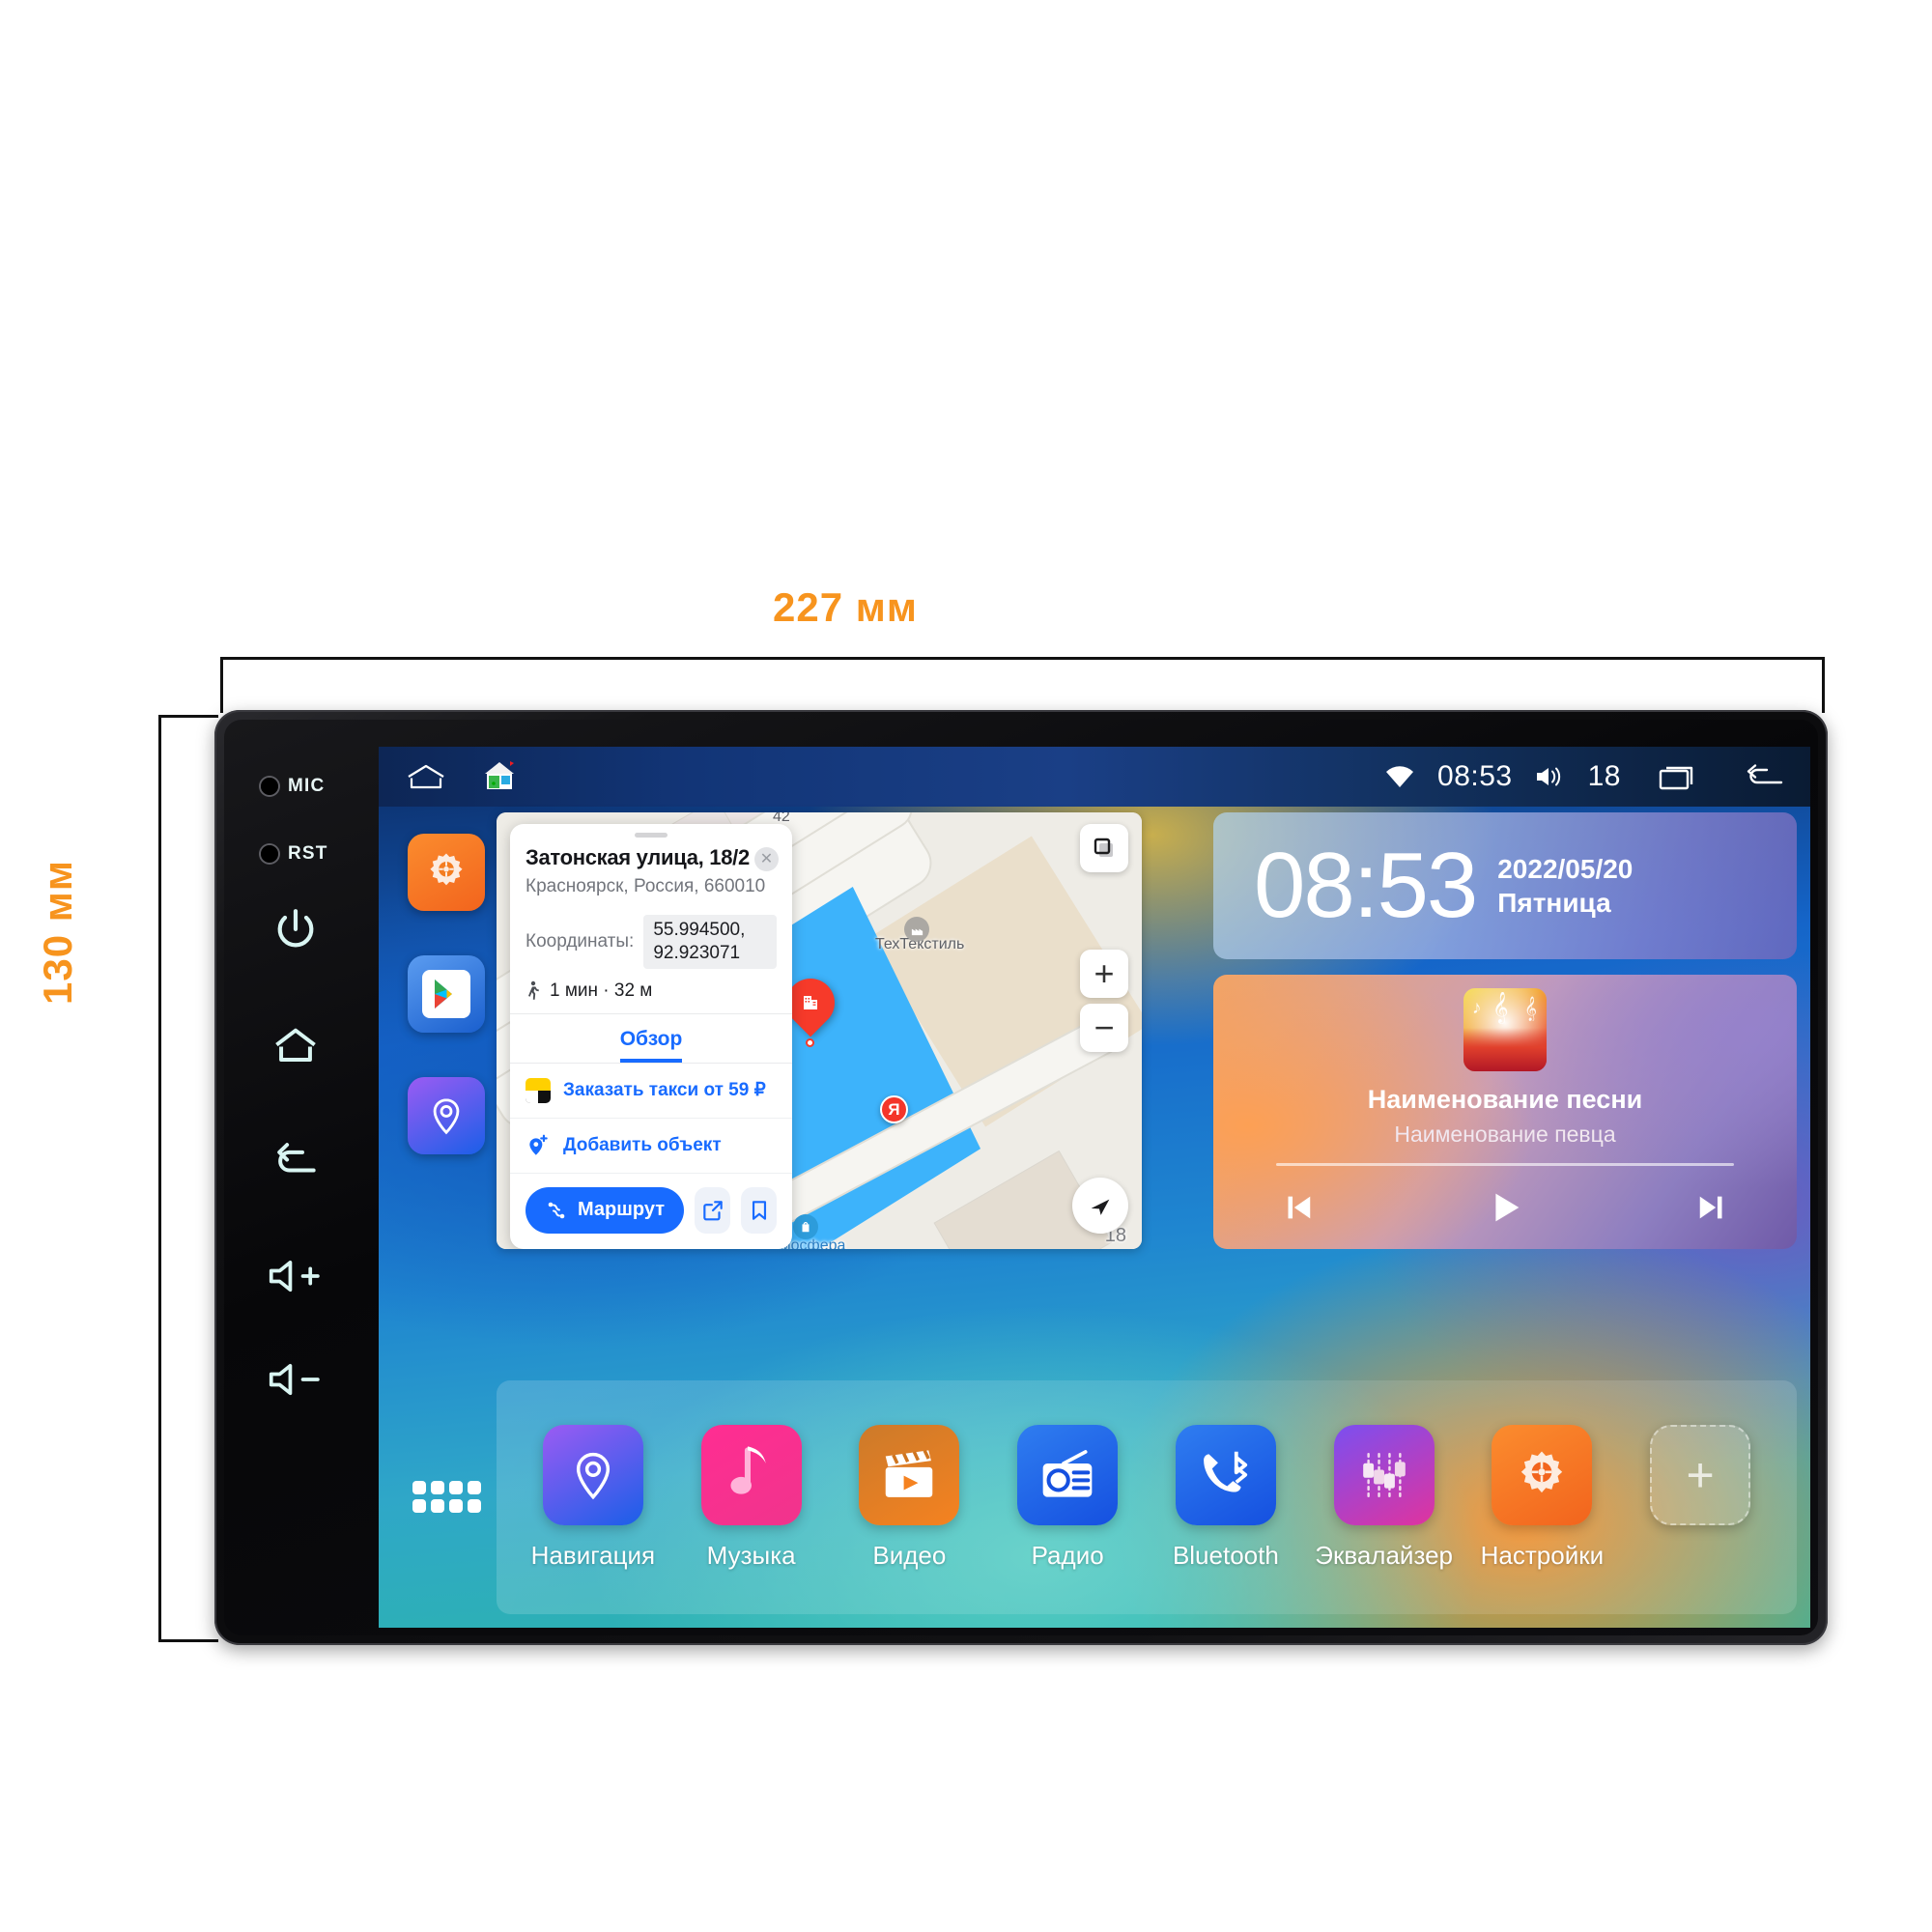 The width and height of the screenshot is (1932, 1932). I want to click on pedestrian-icon, so click(533, 990).